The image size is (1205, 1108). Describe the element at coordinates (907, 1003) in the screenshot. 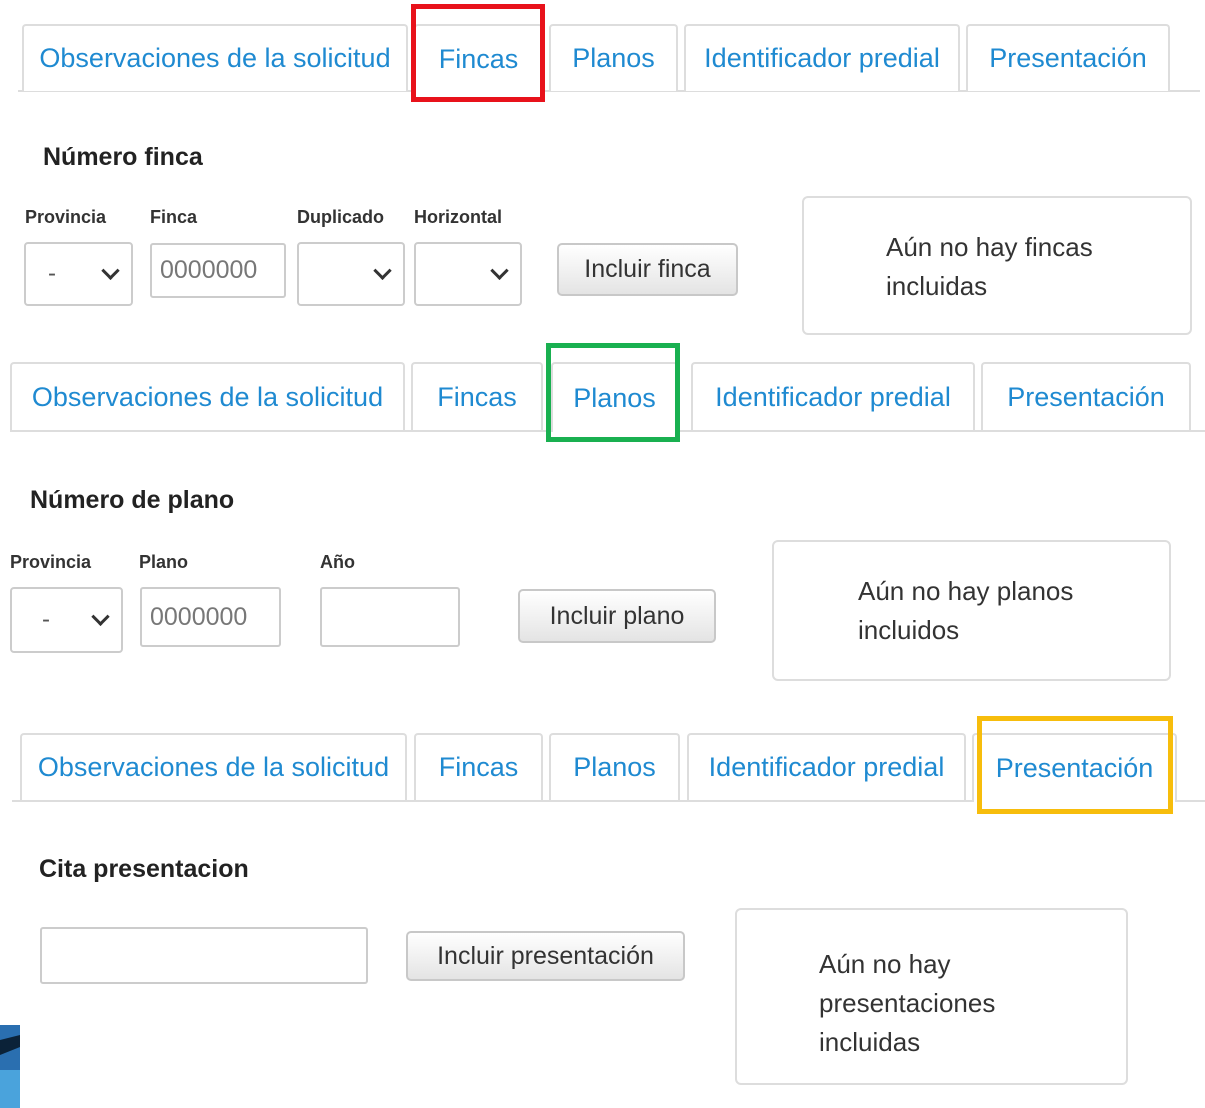

I see `empty-state-text: presentaciones` at that location.